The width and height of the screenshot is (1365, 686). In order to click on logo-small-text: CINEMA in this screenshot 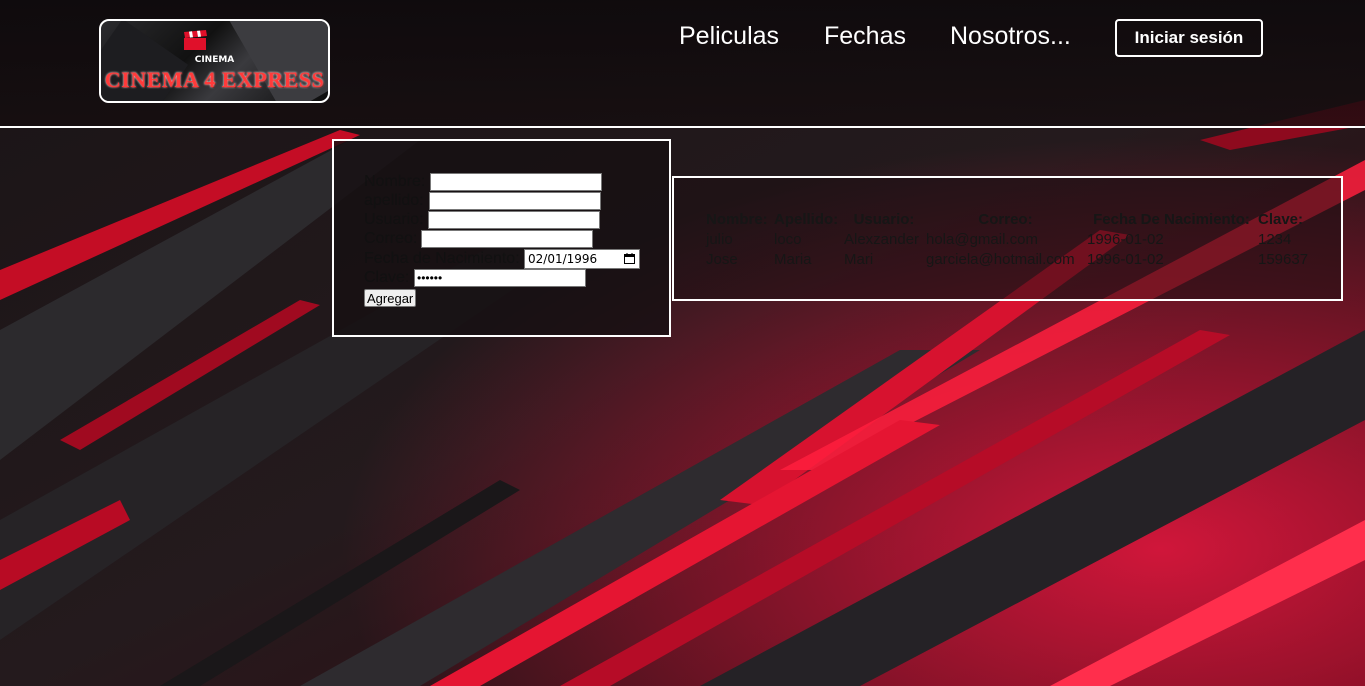, I will do `click(214, 60)`.